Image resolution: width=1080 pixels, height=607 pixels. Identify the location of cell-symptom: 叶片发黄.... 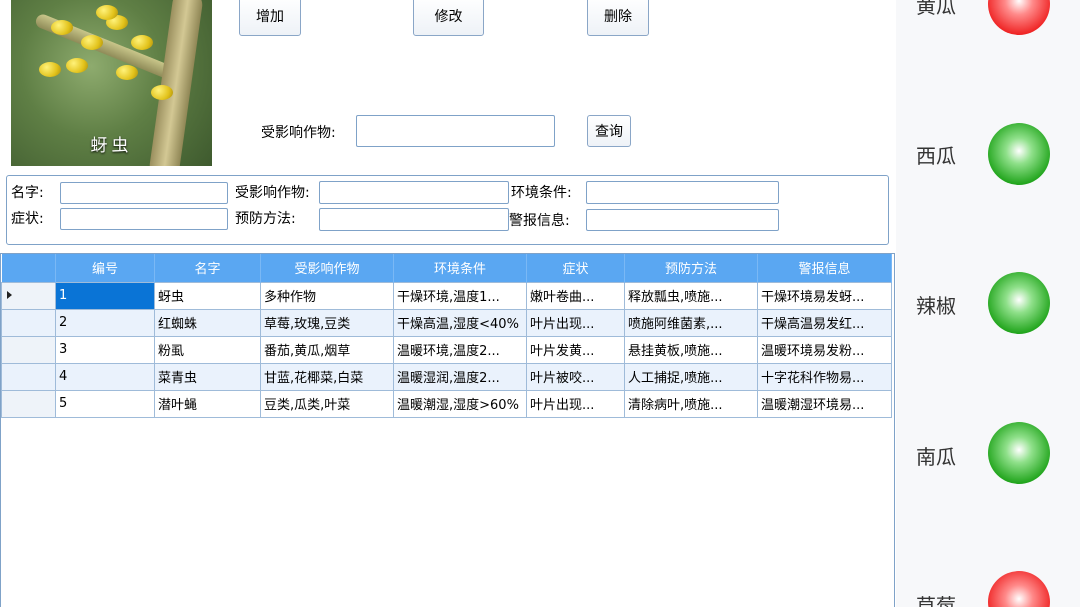
(575, 349).